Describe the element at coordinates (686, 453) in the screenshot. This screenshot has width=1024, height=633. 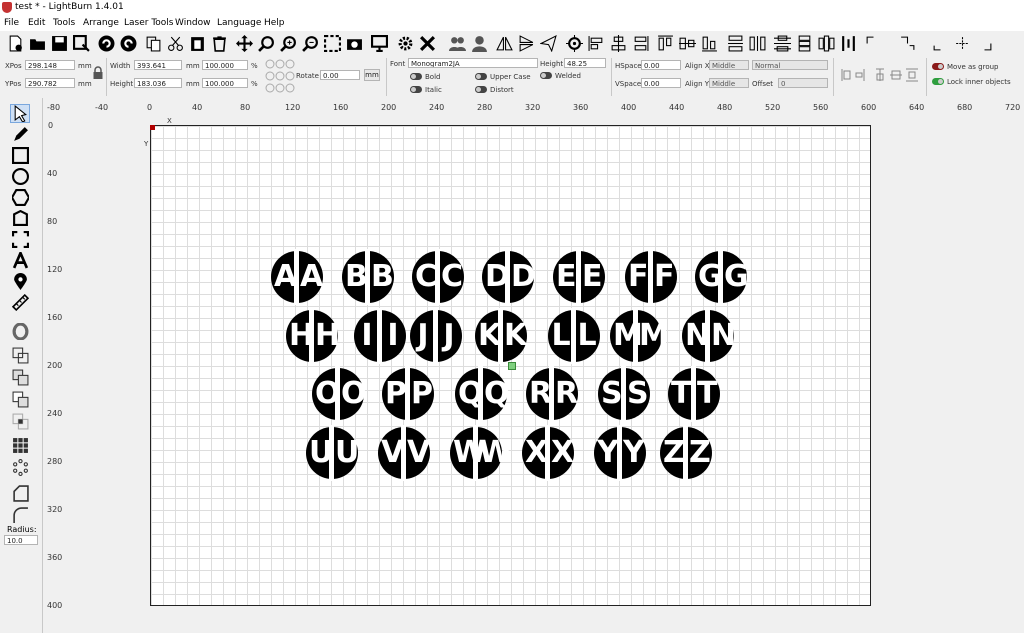
I see `monogram-zz: ZZ` at that location.